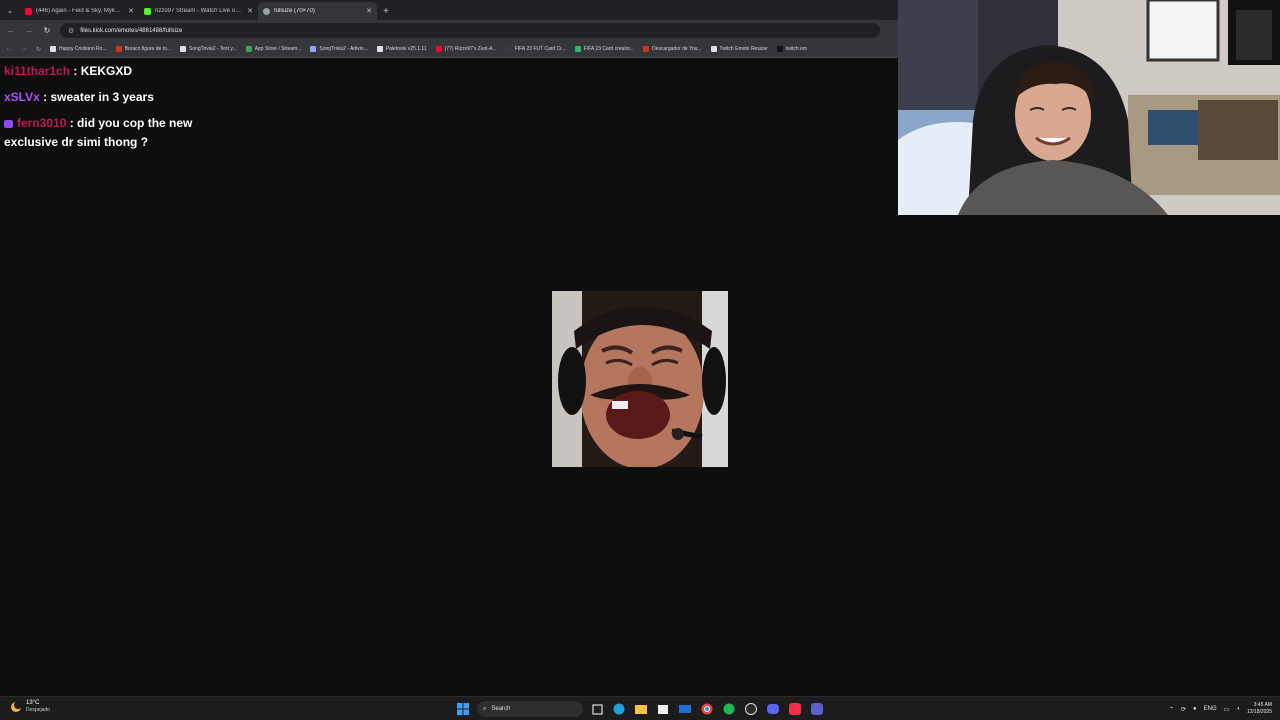 The height and width of the screenshot is (720, 1280). Describe the element at coordinates (530, 709) in the screenshot. I see `taskbar-search: ⌕ Search` at that location.